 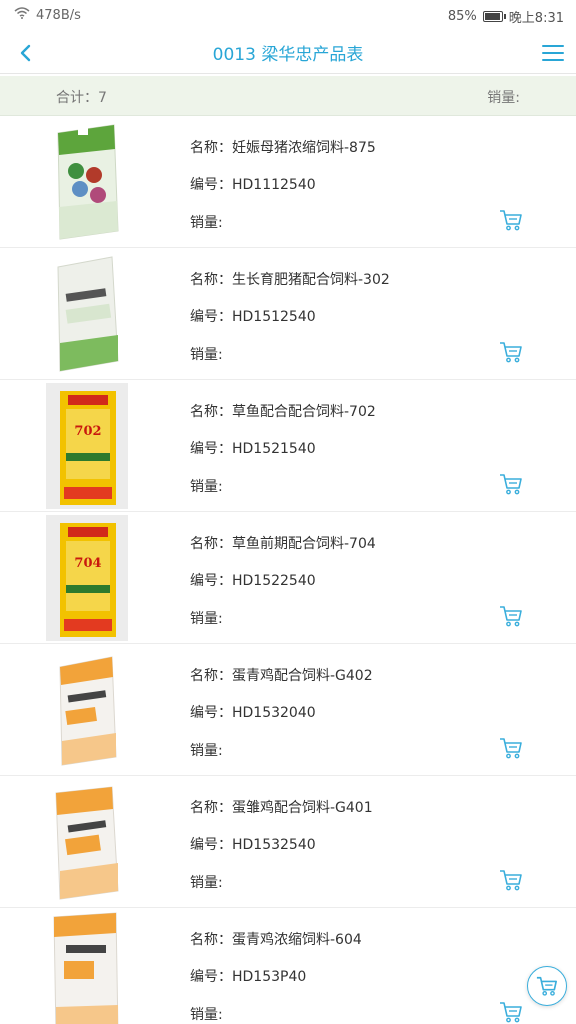 What do you see at coordinates (274, 449) in the screenshot?
I see `product-code: HD1521540` at bounding box center [274, 449].